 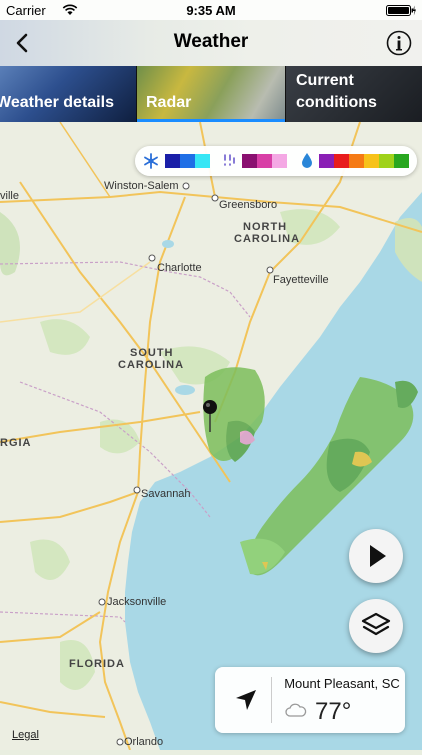 I want to click on map-label-city: Greensboro, so click(x=248, y=205).